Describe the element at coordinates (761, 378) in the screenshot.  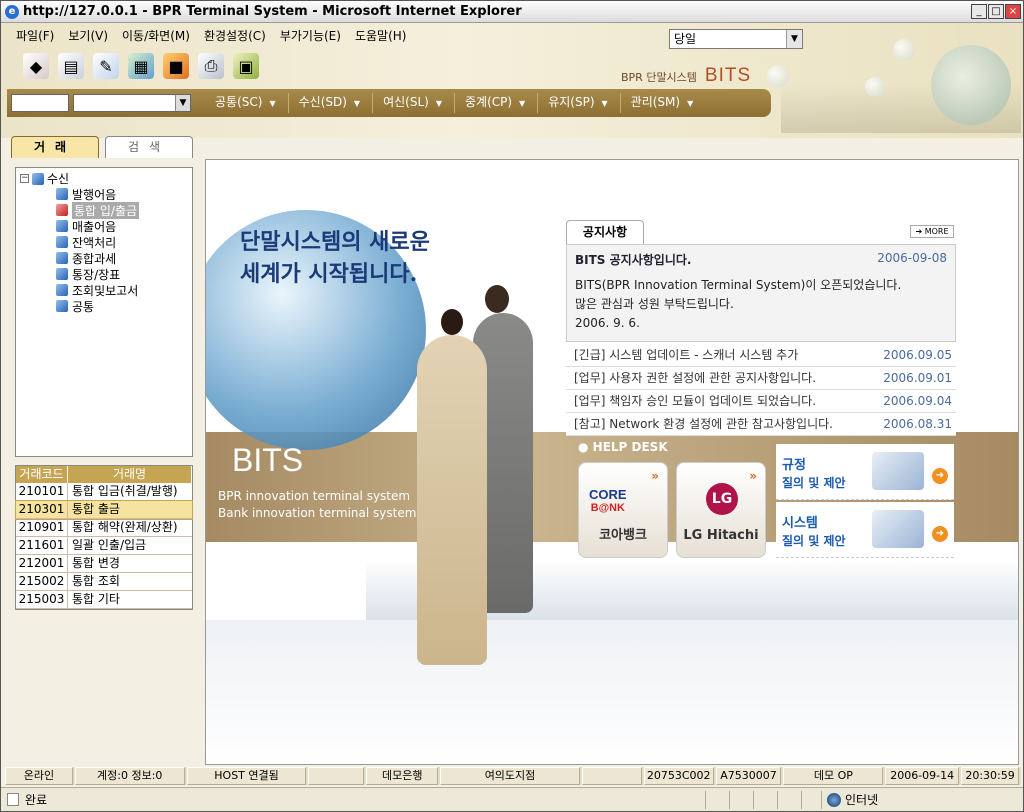
I see `notice-item: [업무] 사용자 권한 설정에 관한 공지사항입니다. 2006.09.01` at that location.